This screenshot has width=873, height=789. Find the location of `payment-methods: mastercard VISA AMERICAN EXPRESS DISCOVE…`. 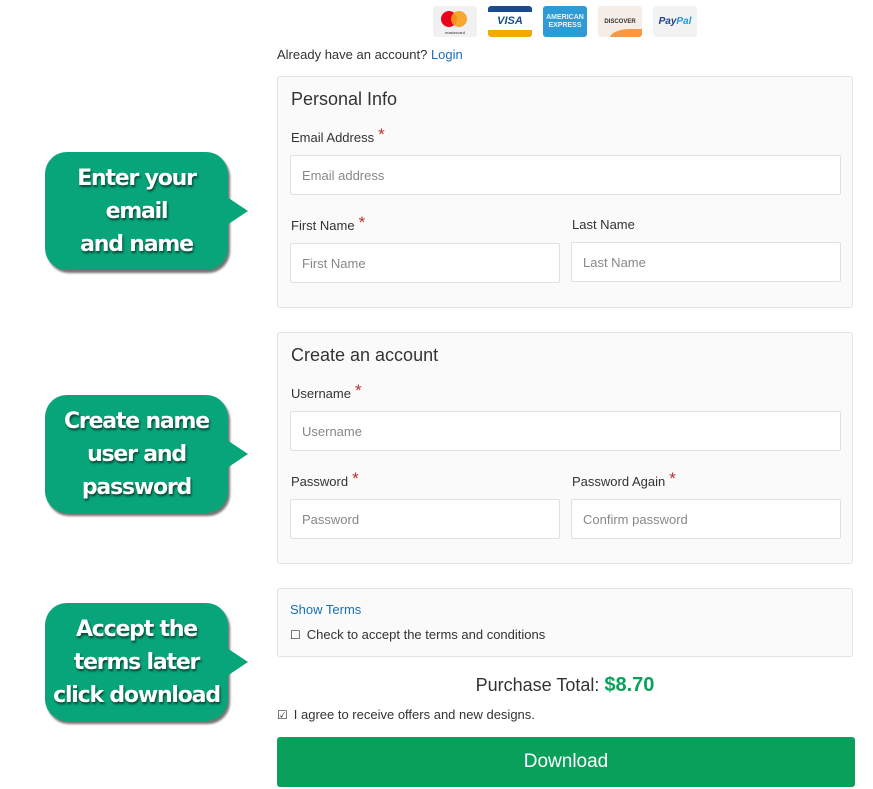

payment-methods: mastercard VISA AMERICAN EXPRESS DISCOVE… is located at coordinates (565, 21).